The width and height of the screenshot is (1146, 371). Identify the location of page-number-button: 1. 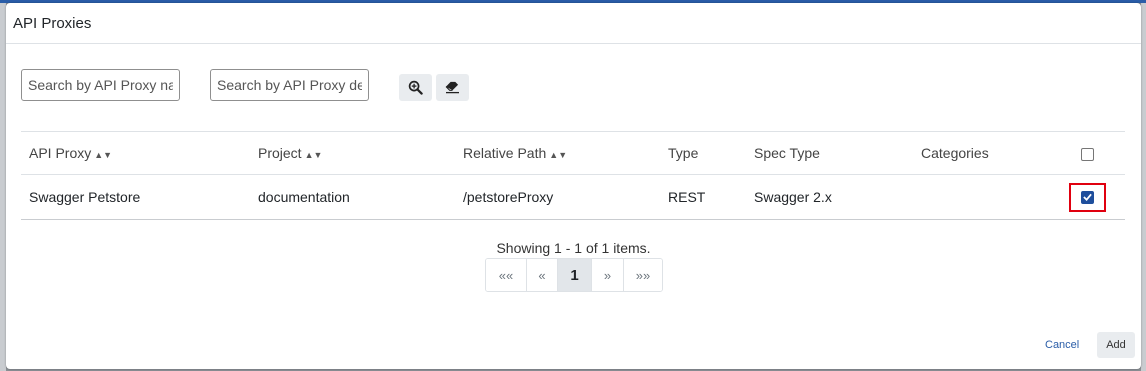
(575, 275).